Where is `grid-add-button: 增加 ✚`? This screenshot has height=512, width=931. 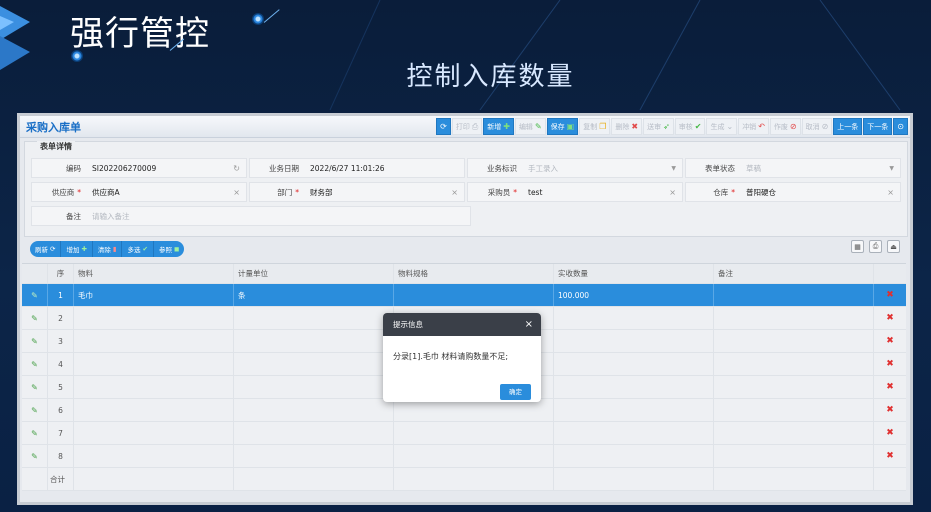 grid-add-button: 增加 ✚ is located at coordinates (77, 249).